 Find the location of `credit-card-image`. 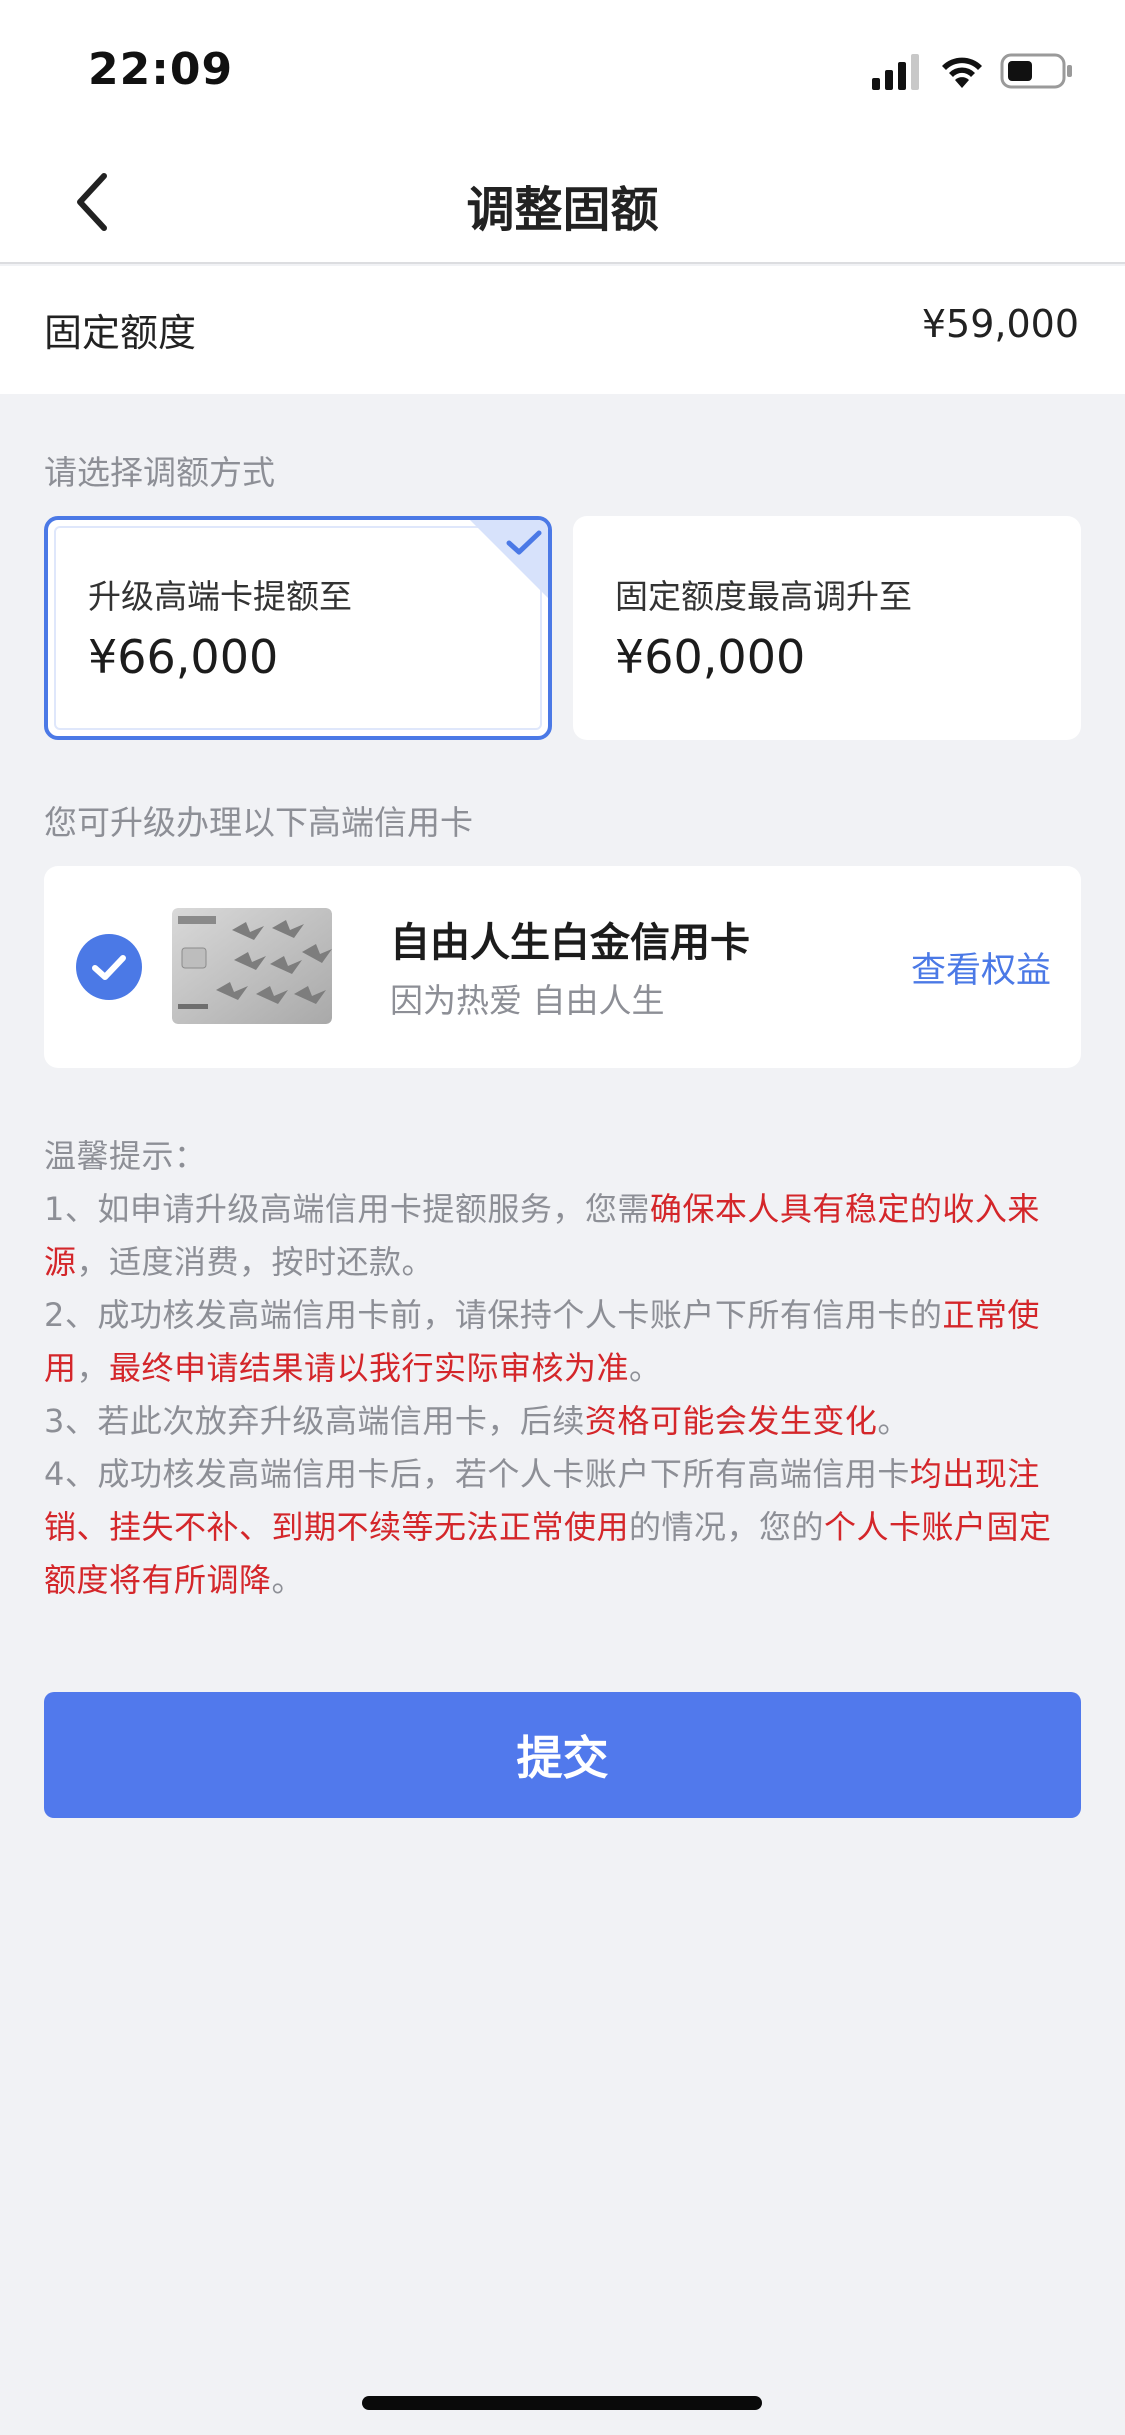

credit-card-image is located at coordinates (252, 966).